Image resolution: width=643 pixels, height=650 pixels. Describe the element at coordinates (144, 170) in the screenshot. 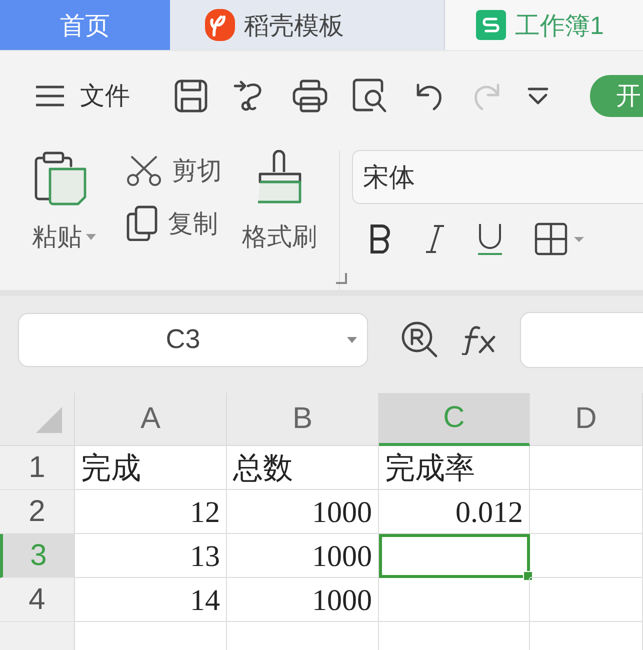

I see `scissors-icon` at that location.